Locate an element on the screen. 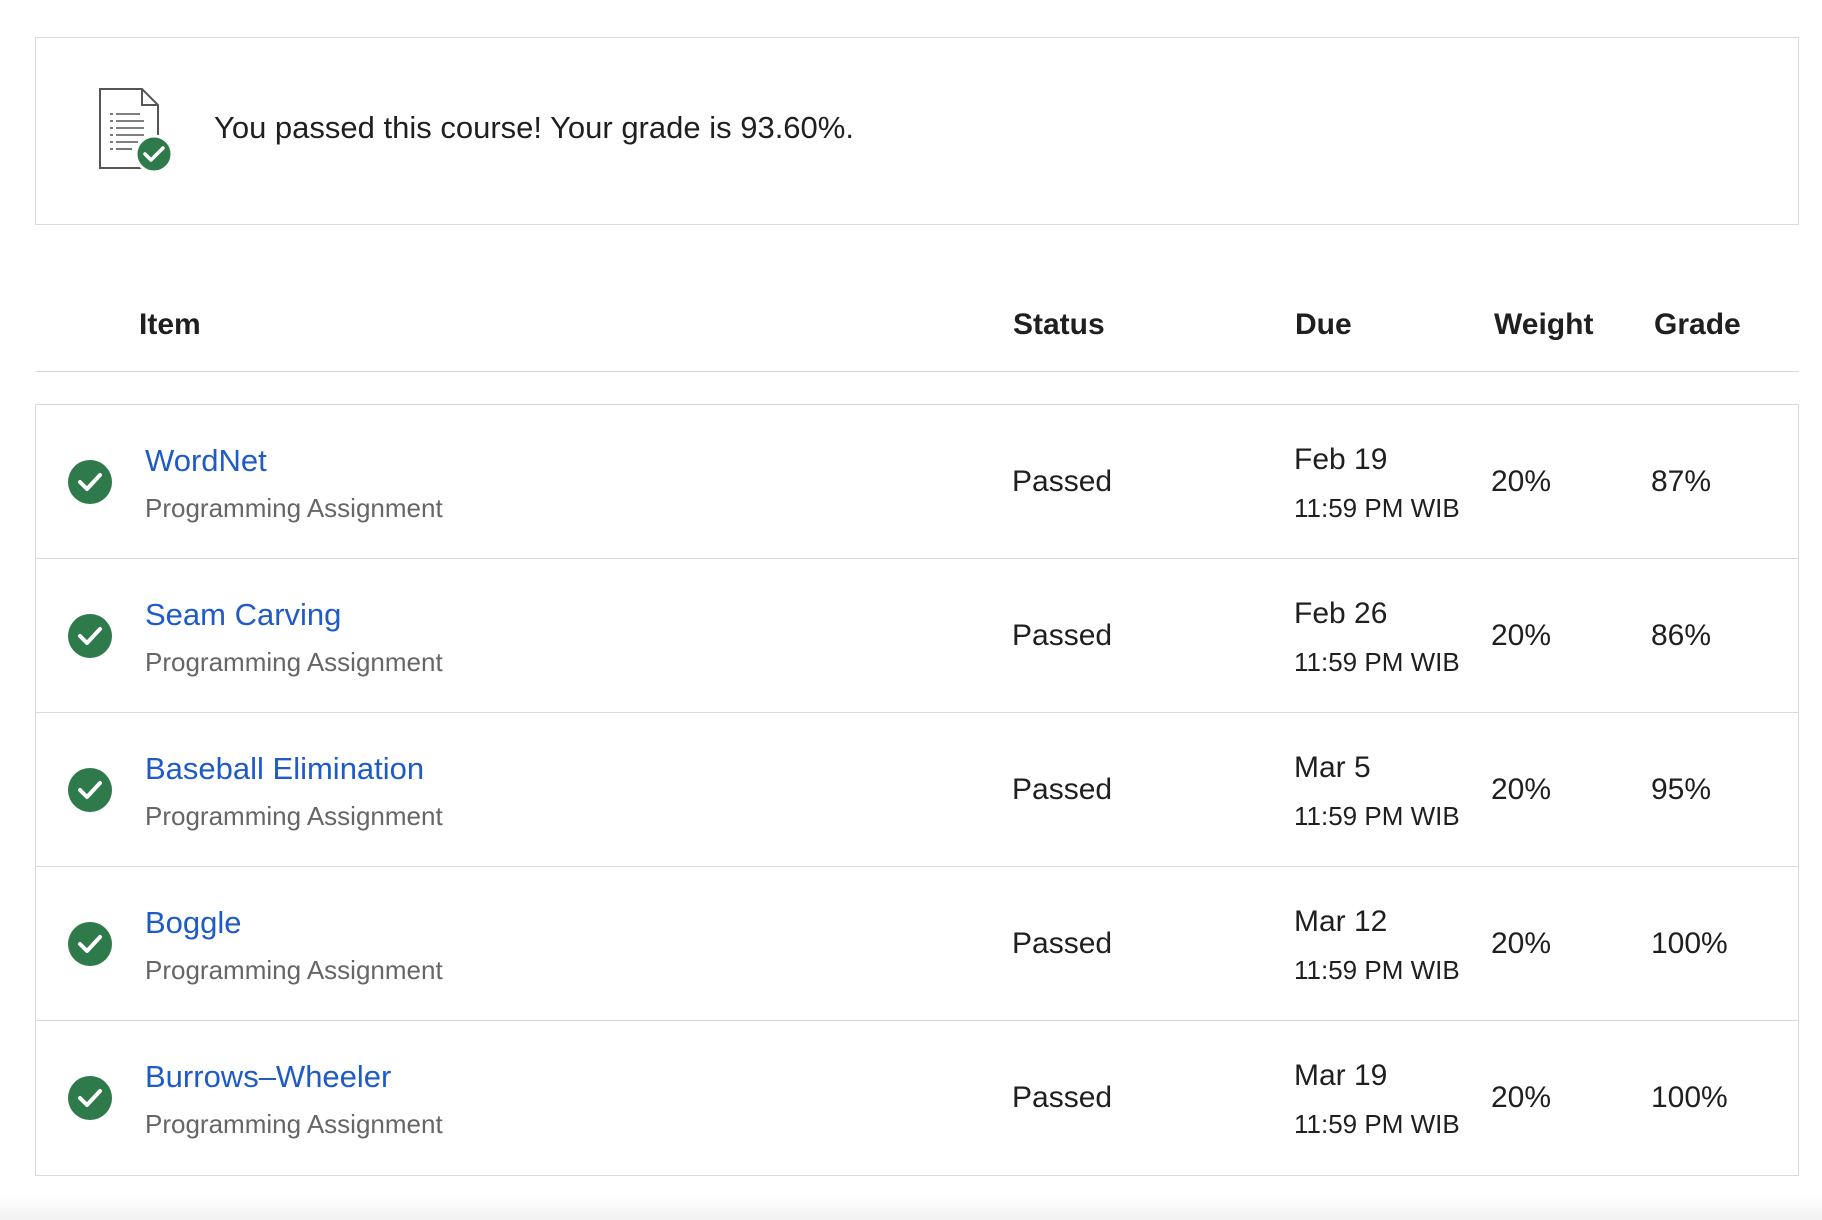 Image resolution: width=1822 pixels, height=1220 pixels. column-header-grade: Grade is located at coordinates (1697, 324).